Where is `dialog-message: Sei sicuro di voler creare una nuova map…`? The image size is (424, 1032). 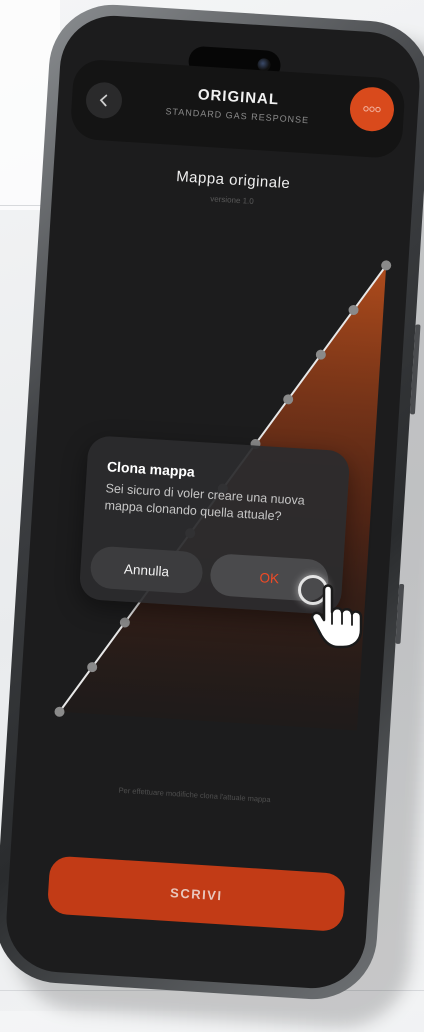 dialog-message: Sei sicuro di voler creare una nuova map… is located at coordinates (205, 502).